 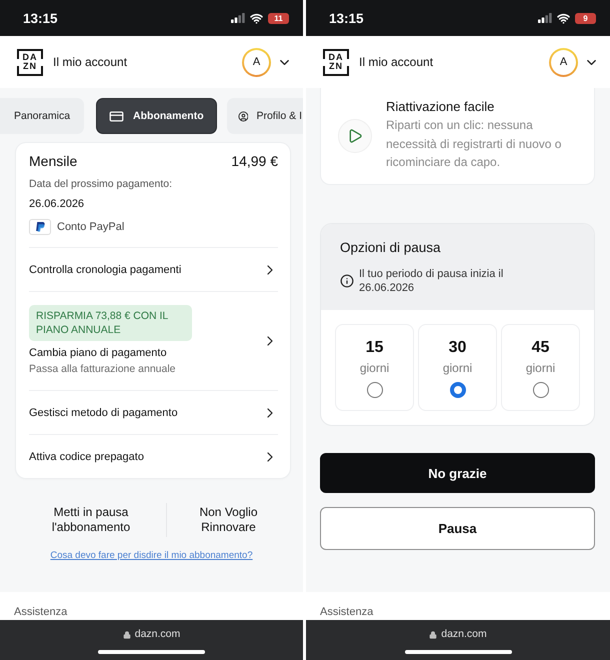 I want to click on menu-item-description: Passa alla fatturazione annuale, so click(x=102, y=369).